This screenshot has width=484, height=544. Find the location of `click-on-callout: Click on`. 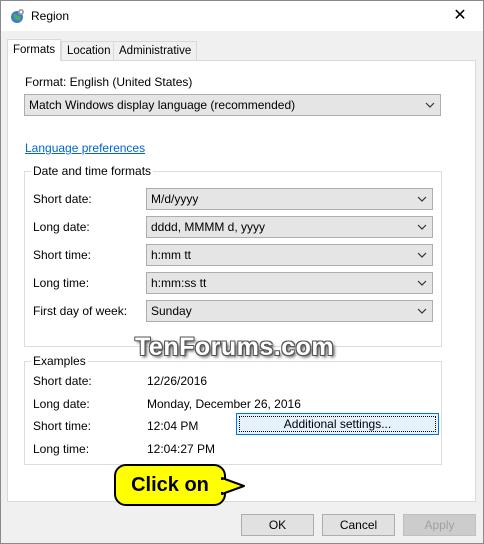

click-on-callout: Click on is located at coordinates (170, 485).